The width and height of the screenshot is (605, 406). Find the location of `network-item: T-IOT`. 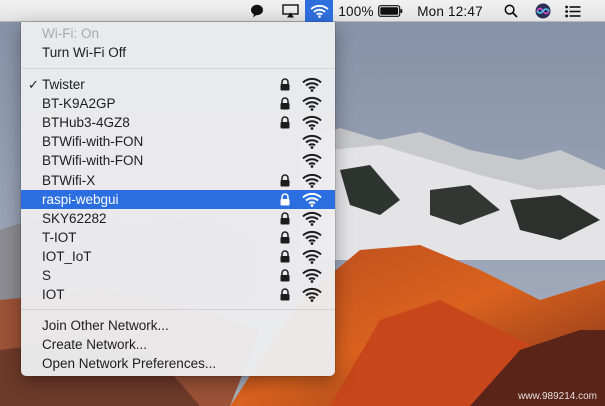

network-item: T-IOT is located at coordinates (178, 237).